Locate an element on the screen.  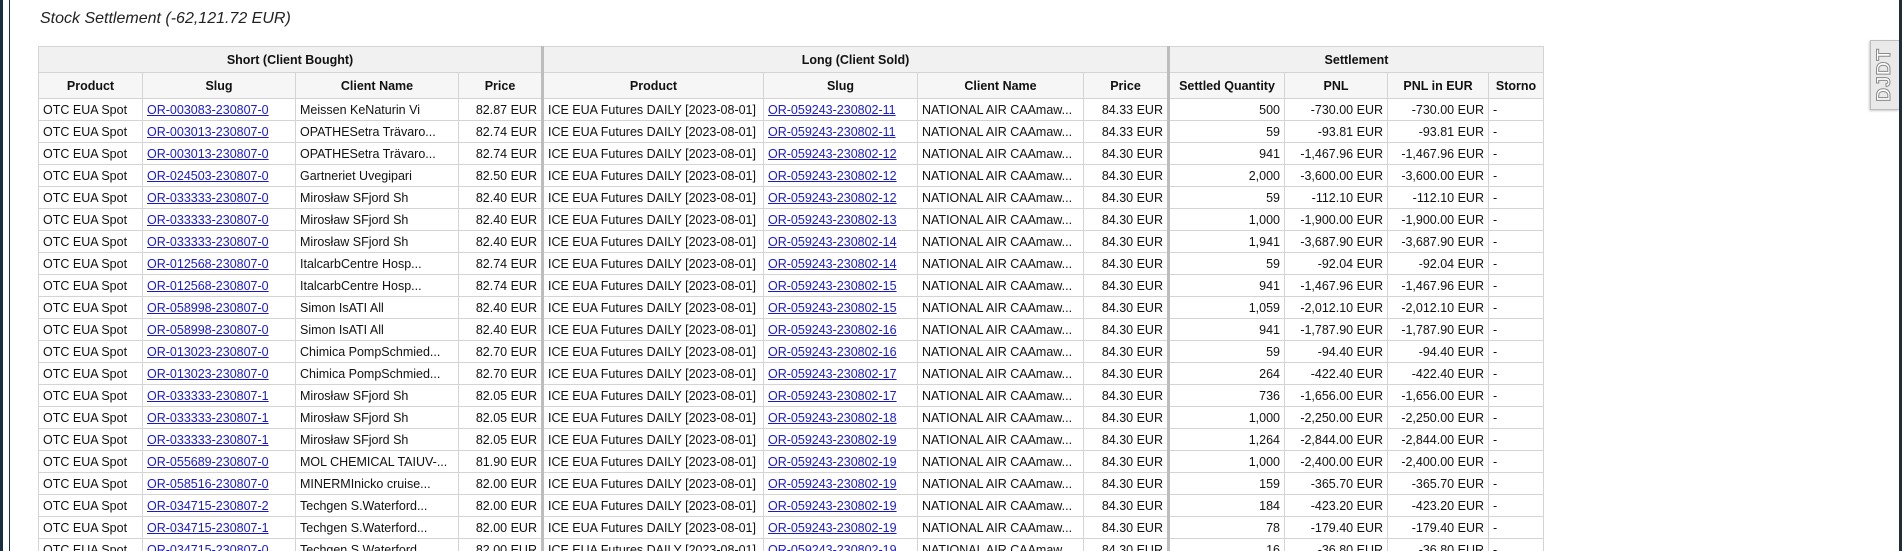
debug-toolbar-label: DJDT is located at coordinates (1885, 75).